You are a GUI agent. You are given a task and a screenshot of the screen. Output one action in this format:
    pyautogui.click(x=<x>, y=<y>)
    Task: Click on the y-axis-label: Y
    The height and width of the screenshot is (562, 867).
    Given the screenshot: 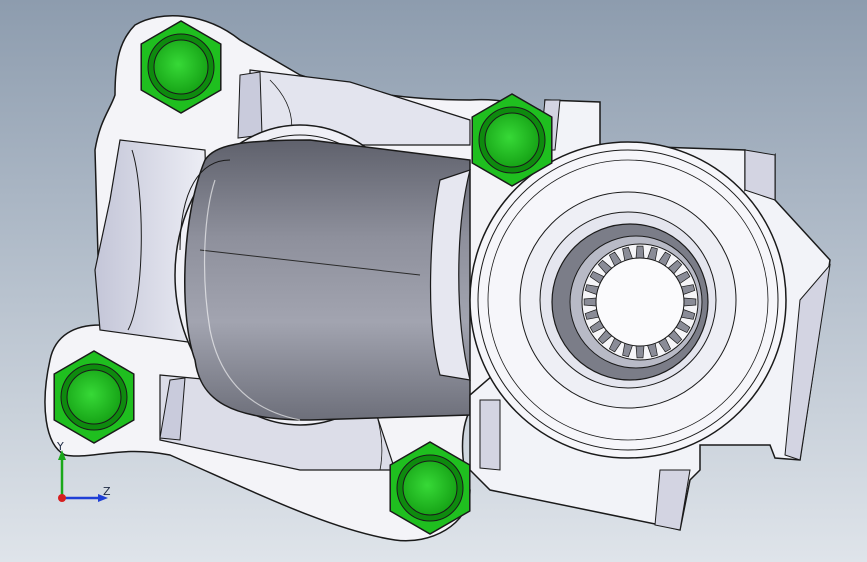 What is the action you would take?
    pyautogui.click(x=60, y=446)
    